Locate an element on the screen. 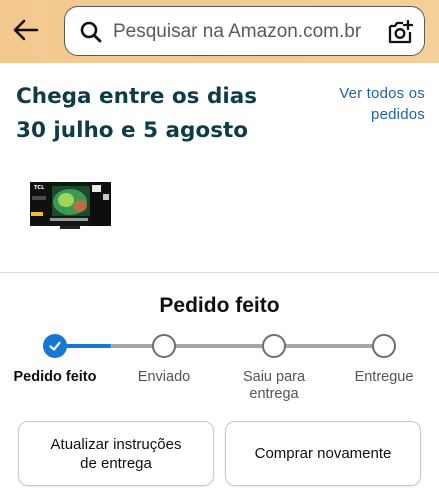 The width and height of the screenshot is (439, 500). back-button is located at coordinates (26, 30).